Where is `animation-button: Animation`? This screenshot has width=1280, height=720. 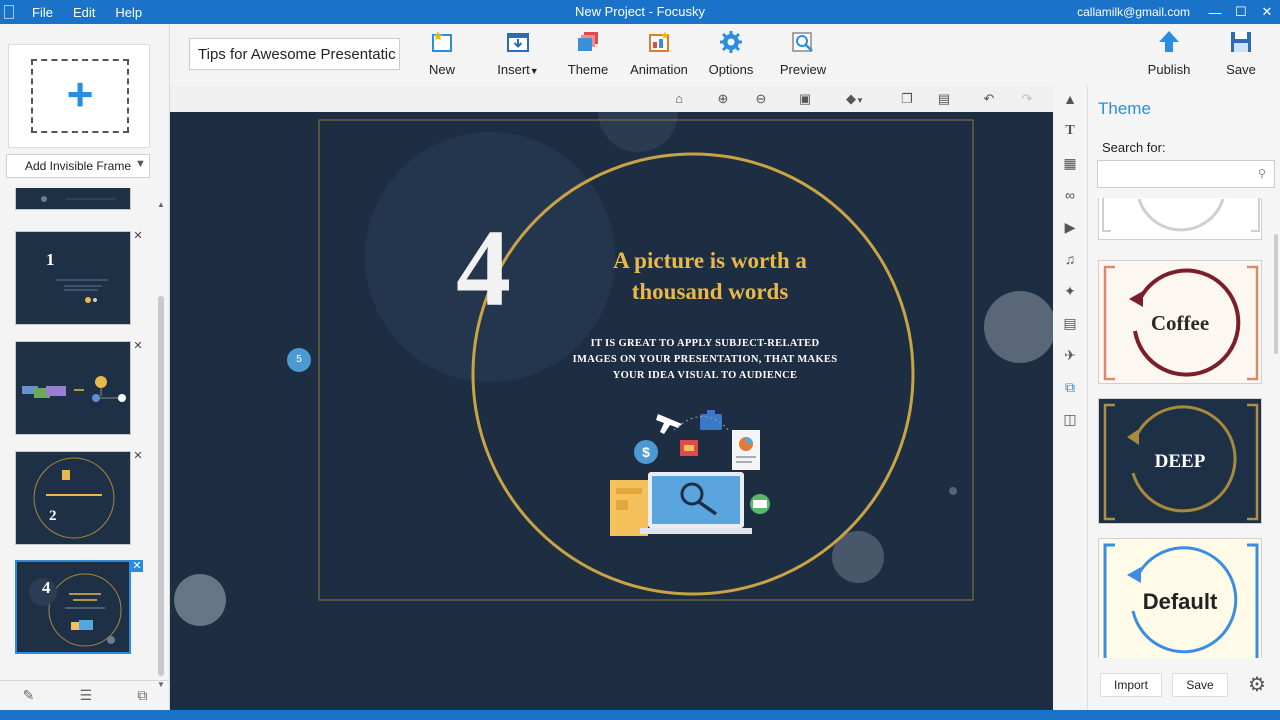 animation-button: Animation is located at coordinates (659, 55).